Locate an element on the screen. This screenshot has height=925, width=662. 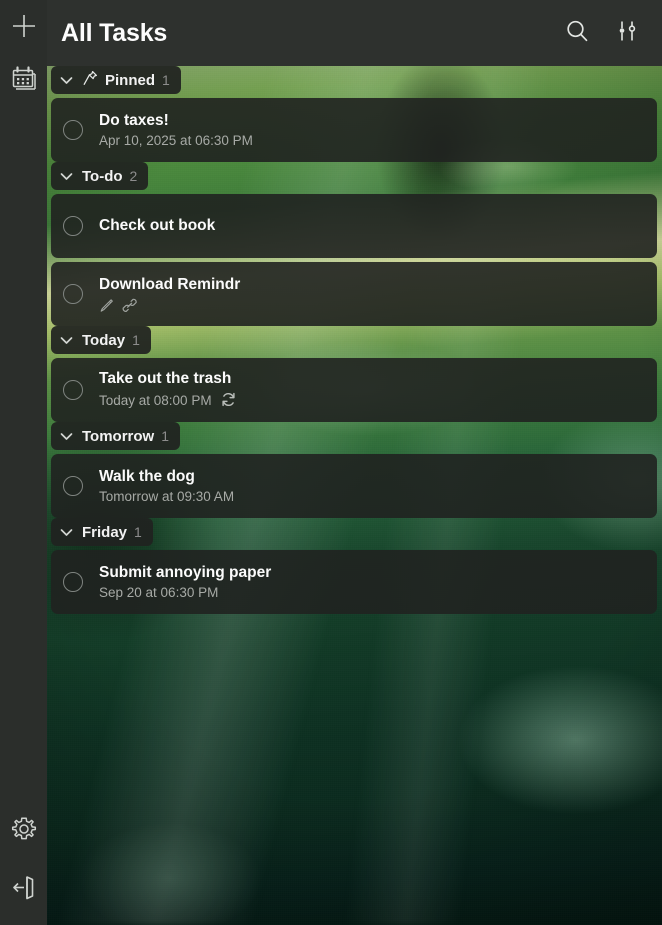
group-header-tomorrow: Tomorrow 1 is located at coordinates (116, 436).